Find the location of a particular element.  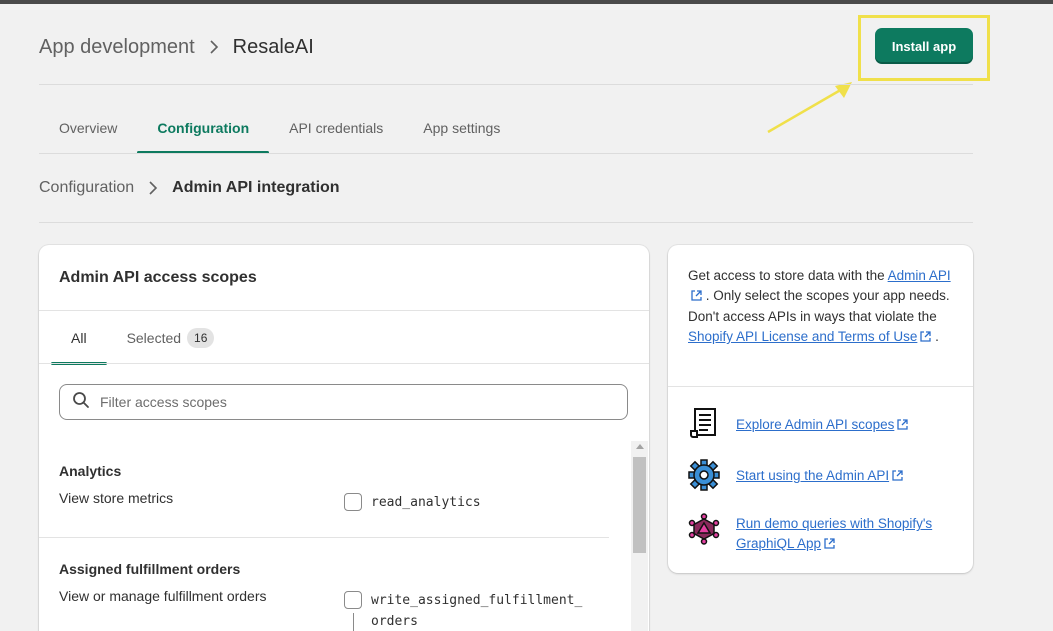

search-icon is located at coordinates (81, 402).